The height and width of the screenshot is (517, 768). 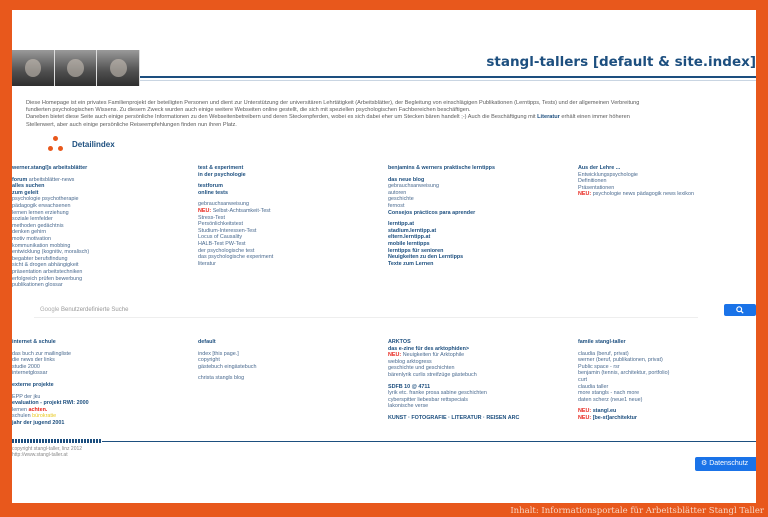 I want to click on footer-rule-line, so click(x=429, y=441).